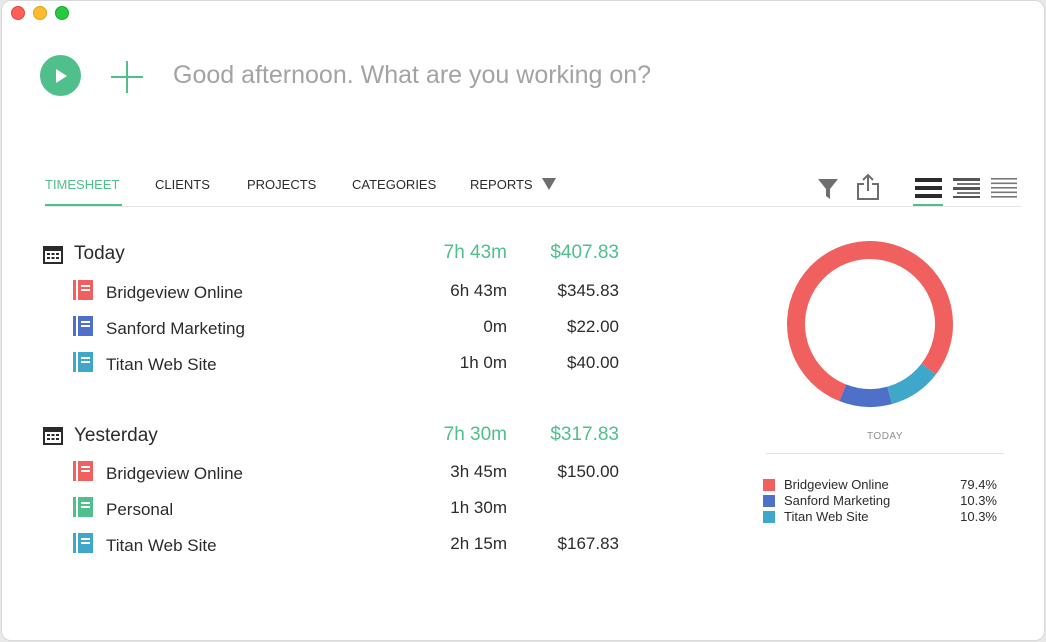 This screenshot has width=1046, height=642. What do you see at coordinates (828, 189) in the screenshot?
I see `filter-icon` at bounding box center [828, 189].